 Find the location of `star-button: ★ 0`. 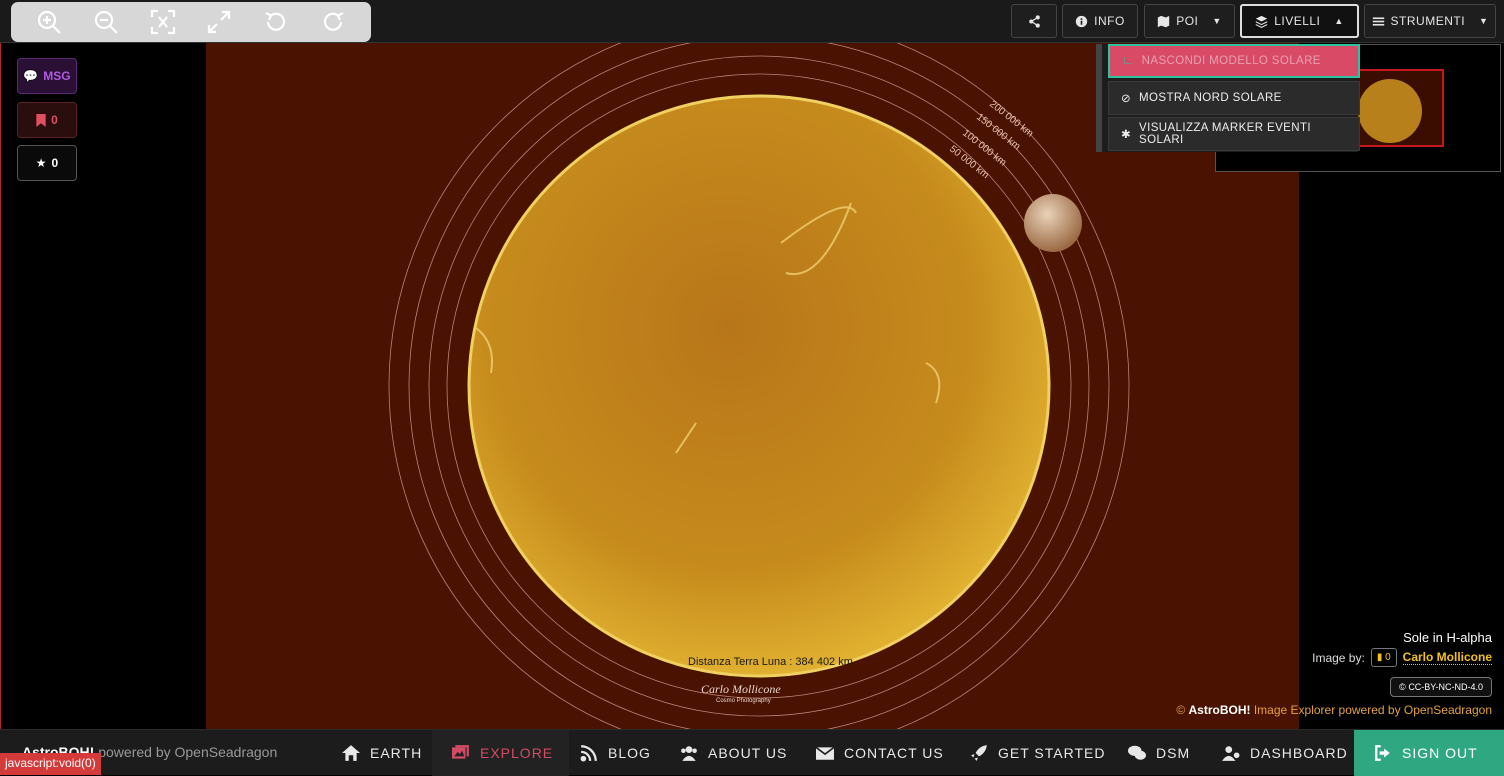

star-button: ★ 0 is located at coordinates (47, 163).